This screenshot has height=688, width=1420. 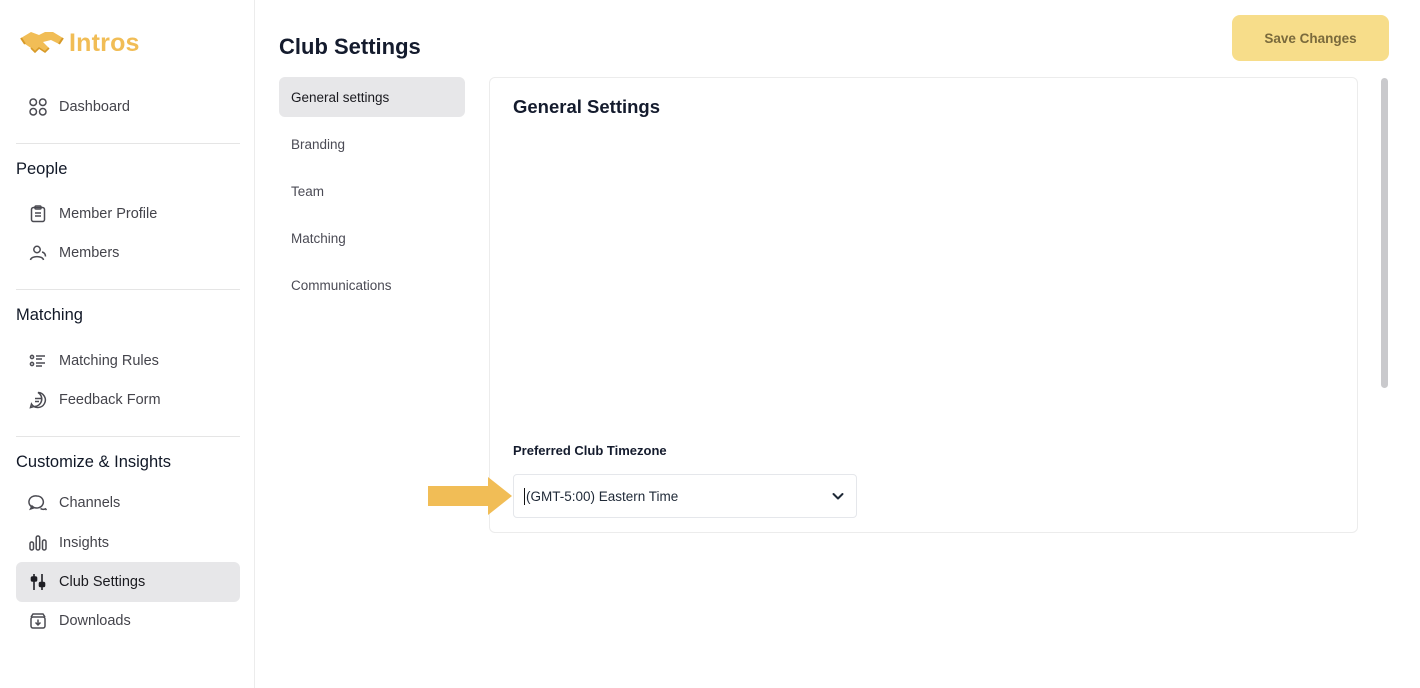 I want to click on subnav-item-general-settings: General settings, so click(x=372, y=97).